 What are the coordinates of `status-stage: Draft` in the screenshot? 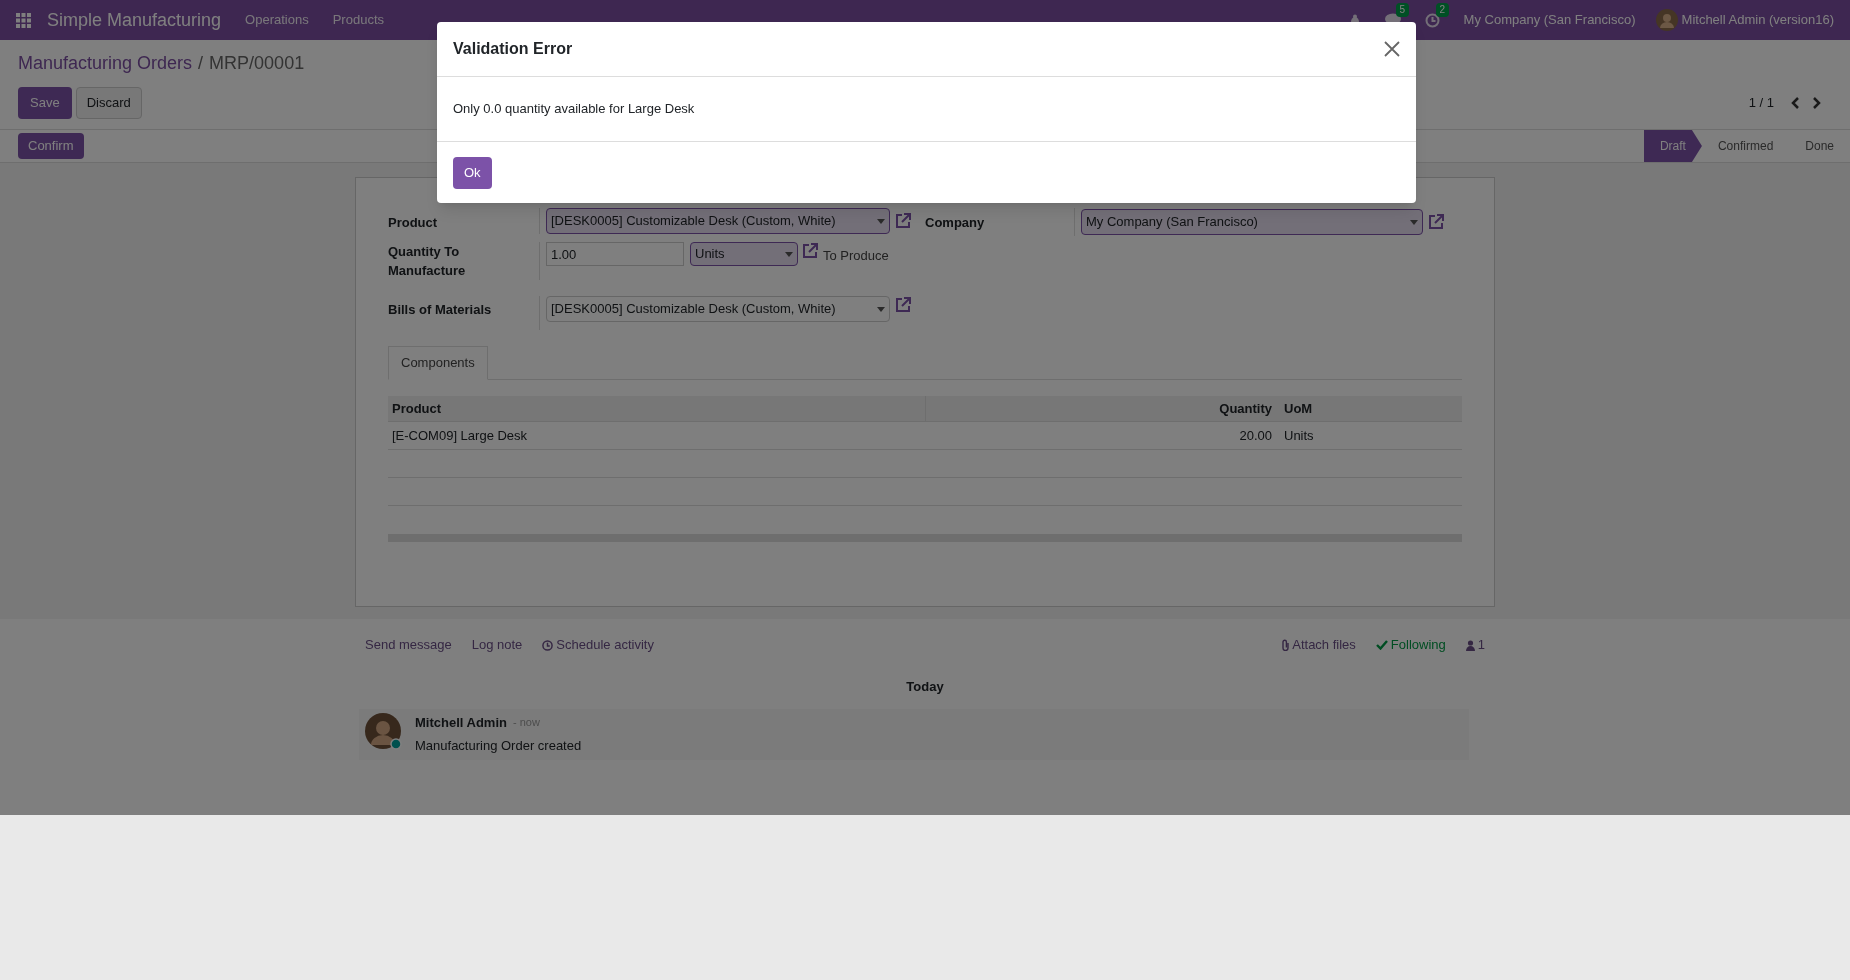 It's located at (1672, 146).